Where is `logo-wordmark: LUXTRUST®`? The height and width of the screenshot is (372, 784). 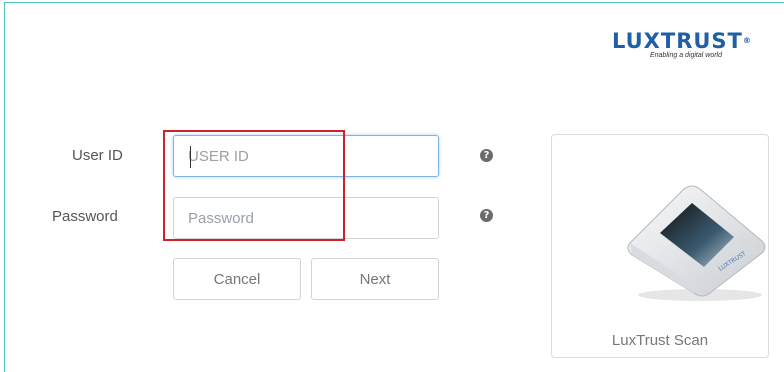
logo-wordmark: LUXTRUST® is located at coordinates (682, 41).